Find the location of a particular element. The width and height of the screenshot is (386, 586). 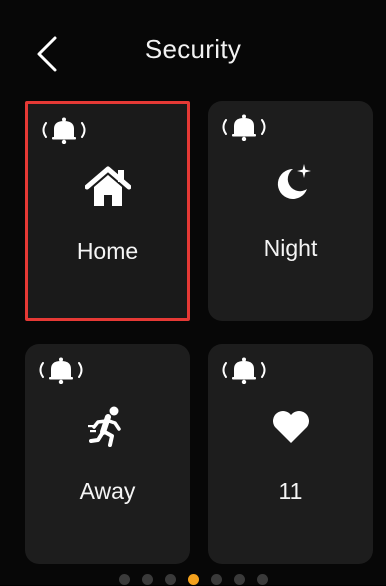

house-icon is located at coordinates (107, 186).